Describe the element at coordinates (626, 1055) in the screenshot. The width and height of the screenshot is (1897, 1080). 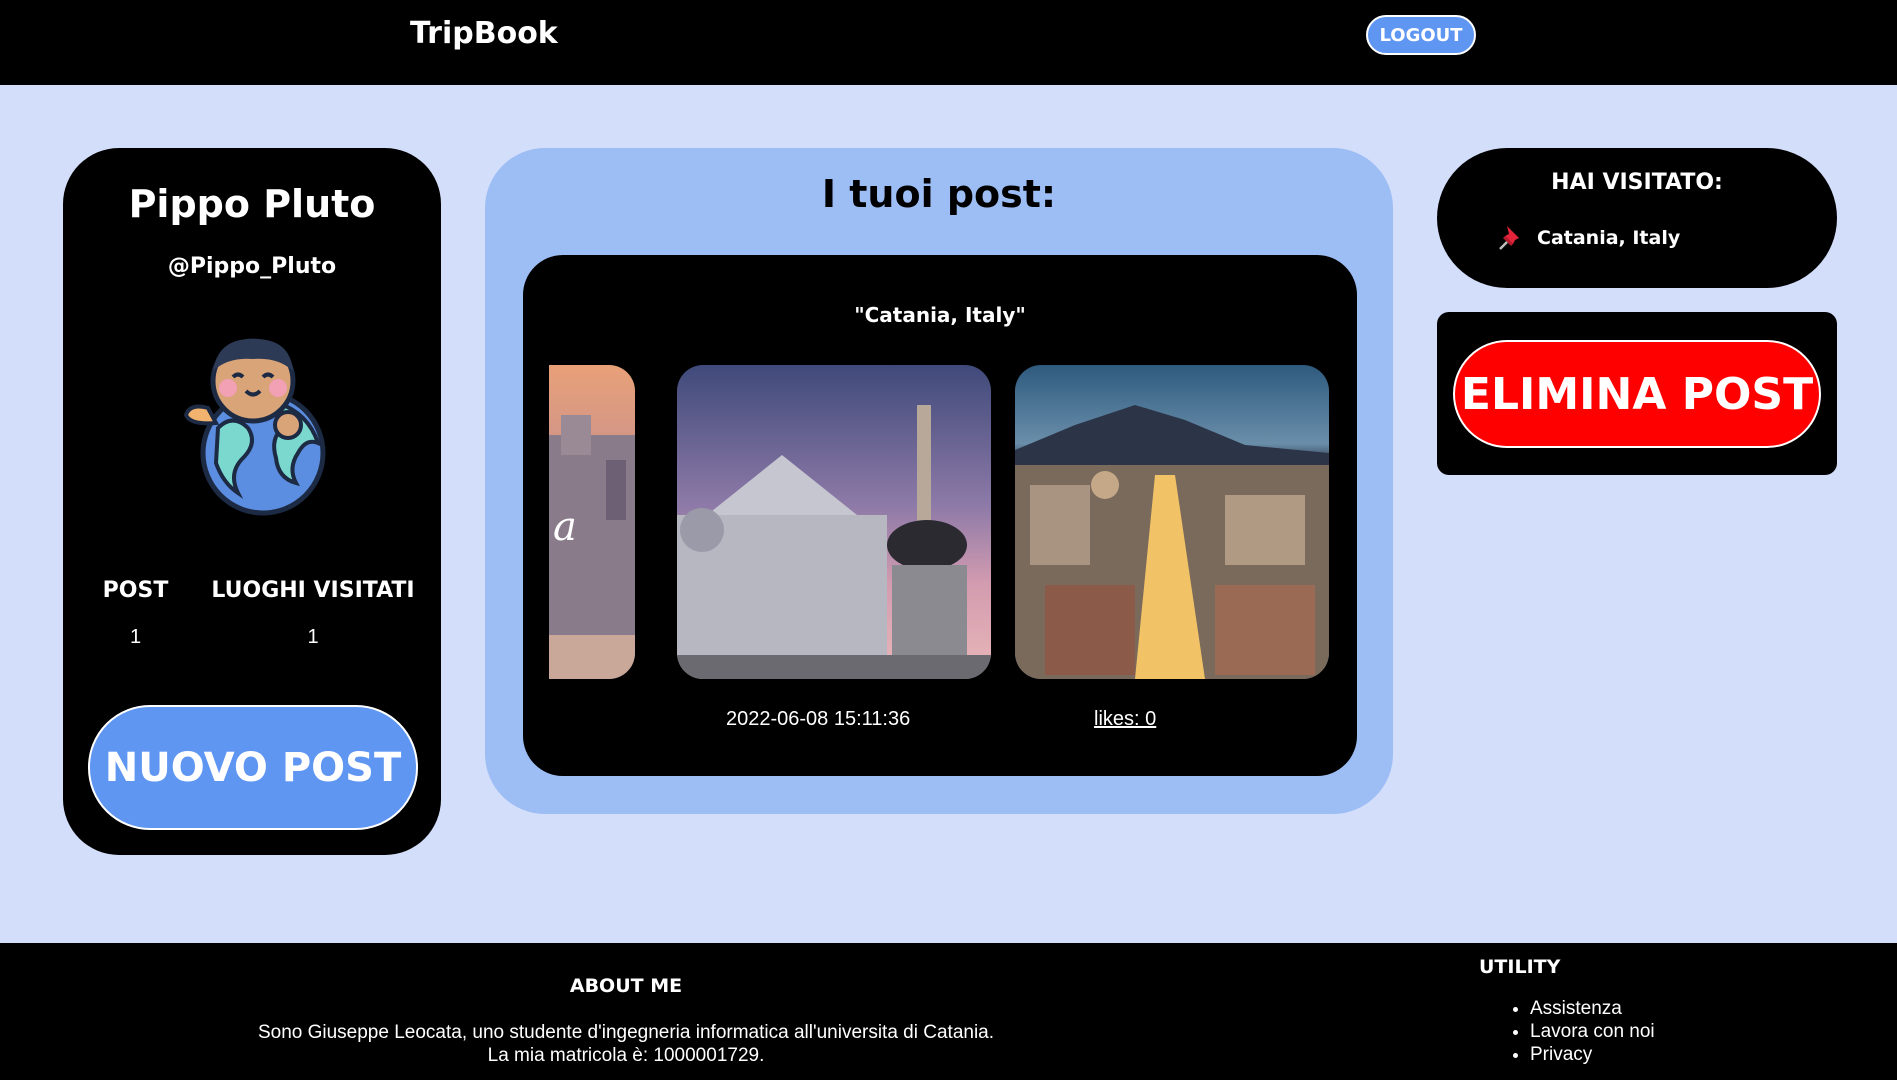
I see `about-line-2: La mia matricola è: 1000001729.` at that location.